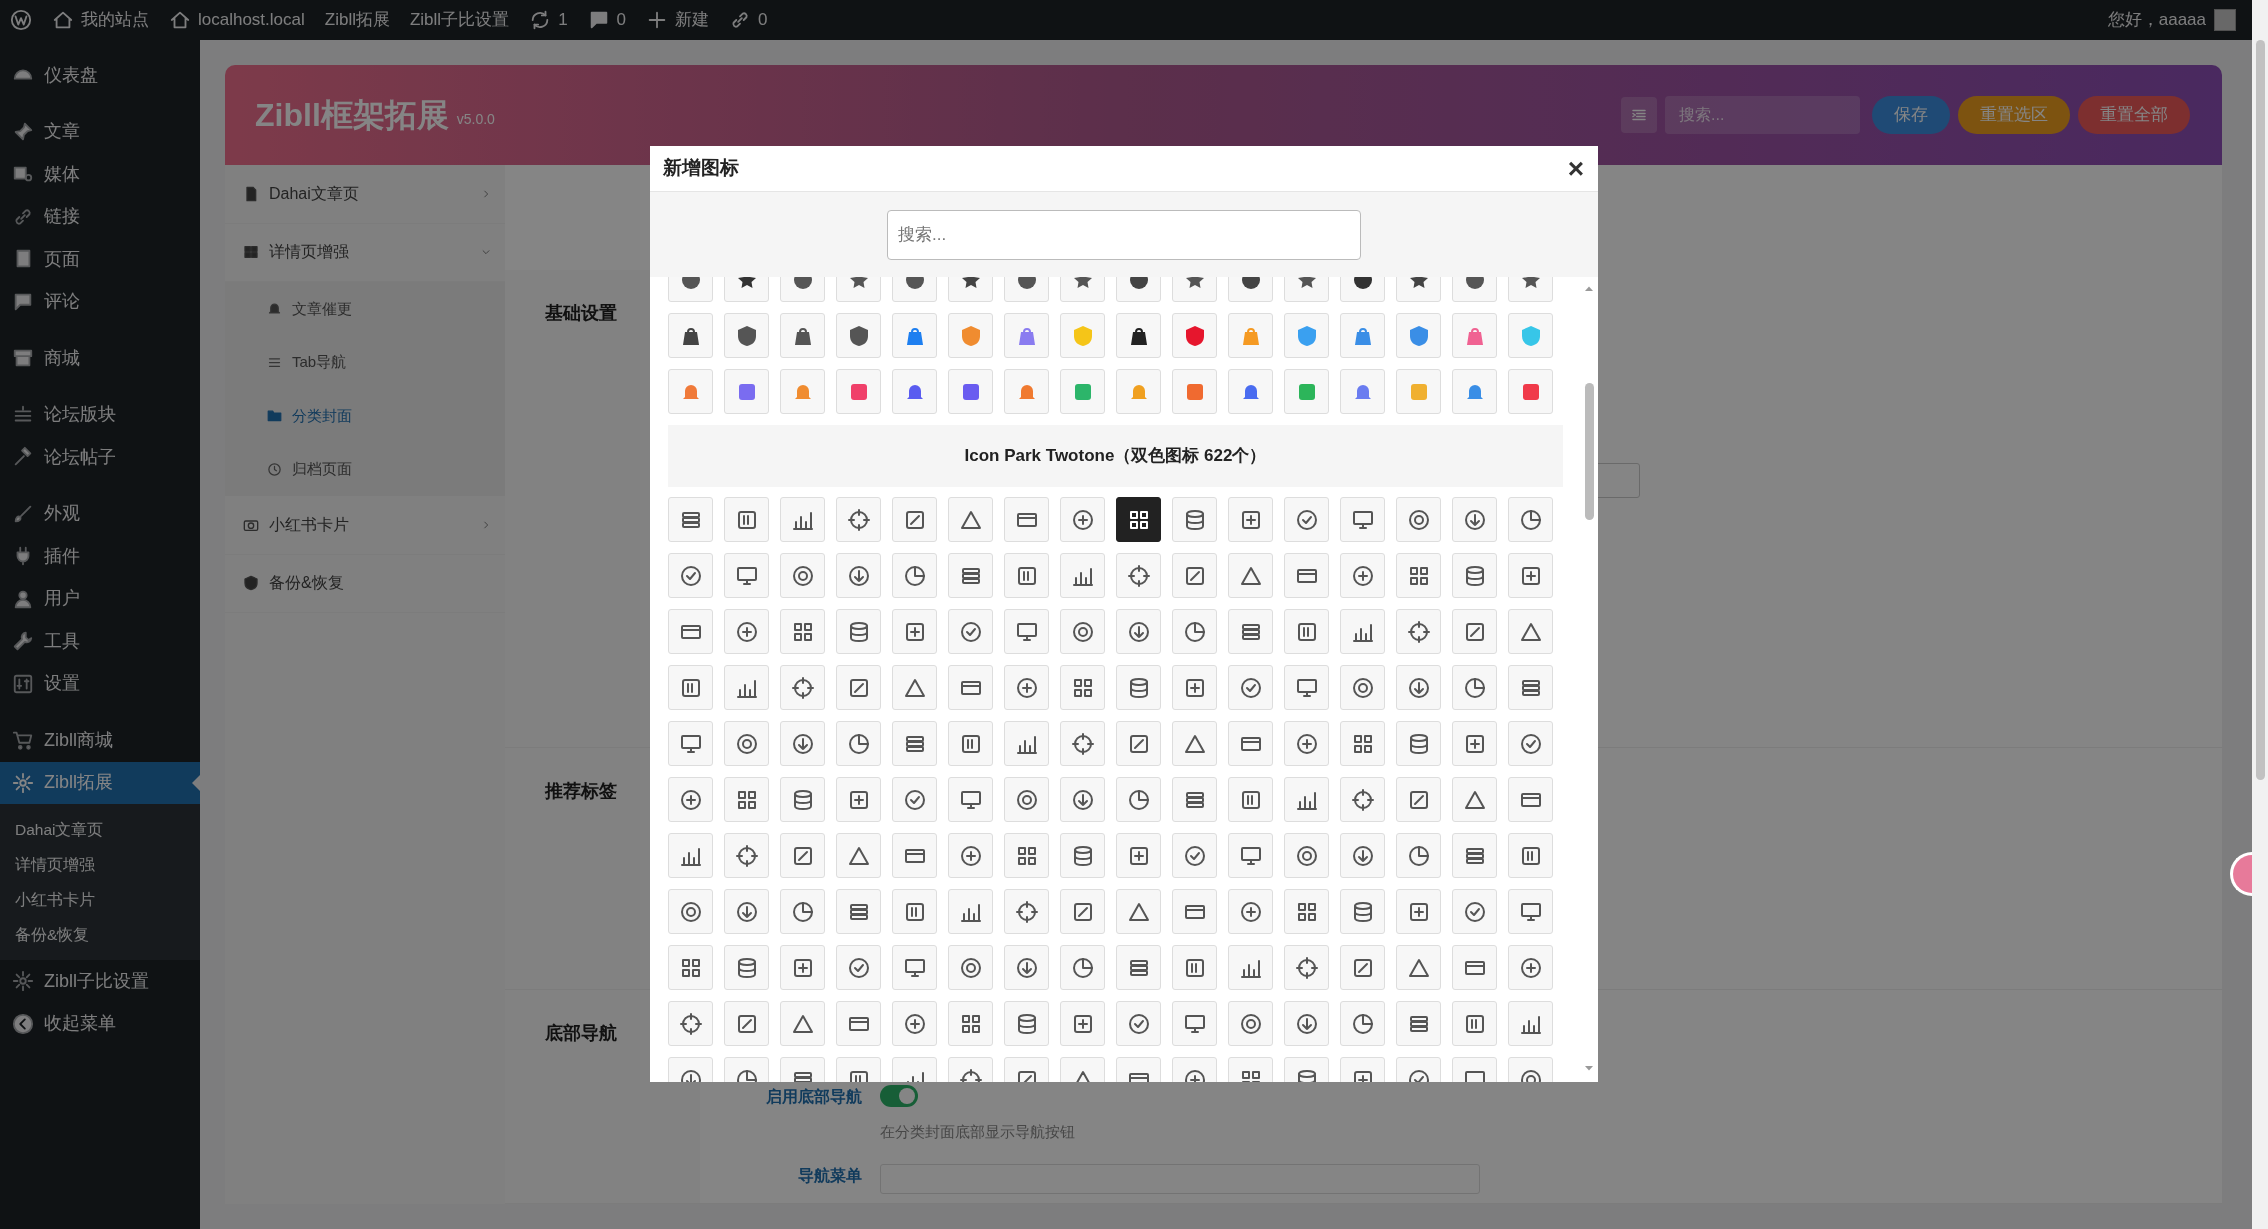 This screenshot has height=1229, width=2268. I want to click on help-text: 在分类封面底部显示导航按钮, so click(978, 1132).